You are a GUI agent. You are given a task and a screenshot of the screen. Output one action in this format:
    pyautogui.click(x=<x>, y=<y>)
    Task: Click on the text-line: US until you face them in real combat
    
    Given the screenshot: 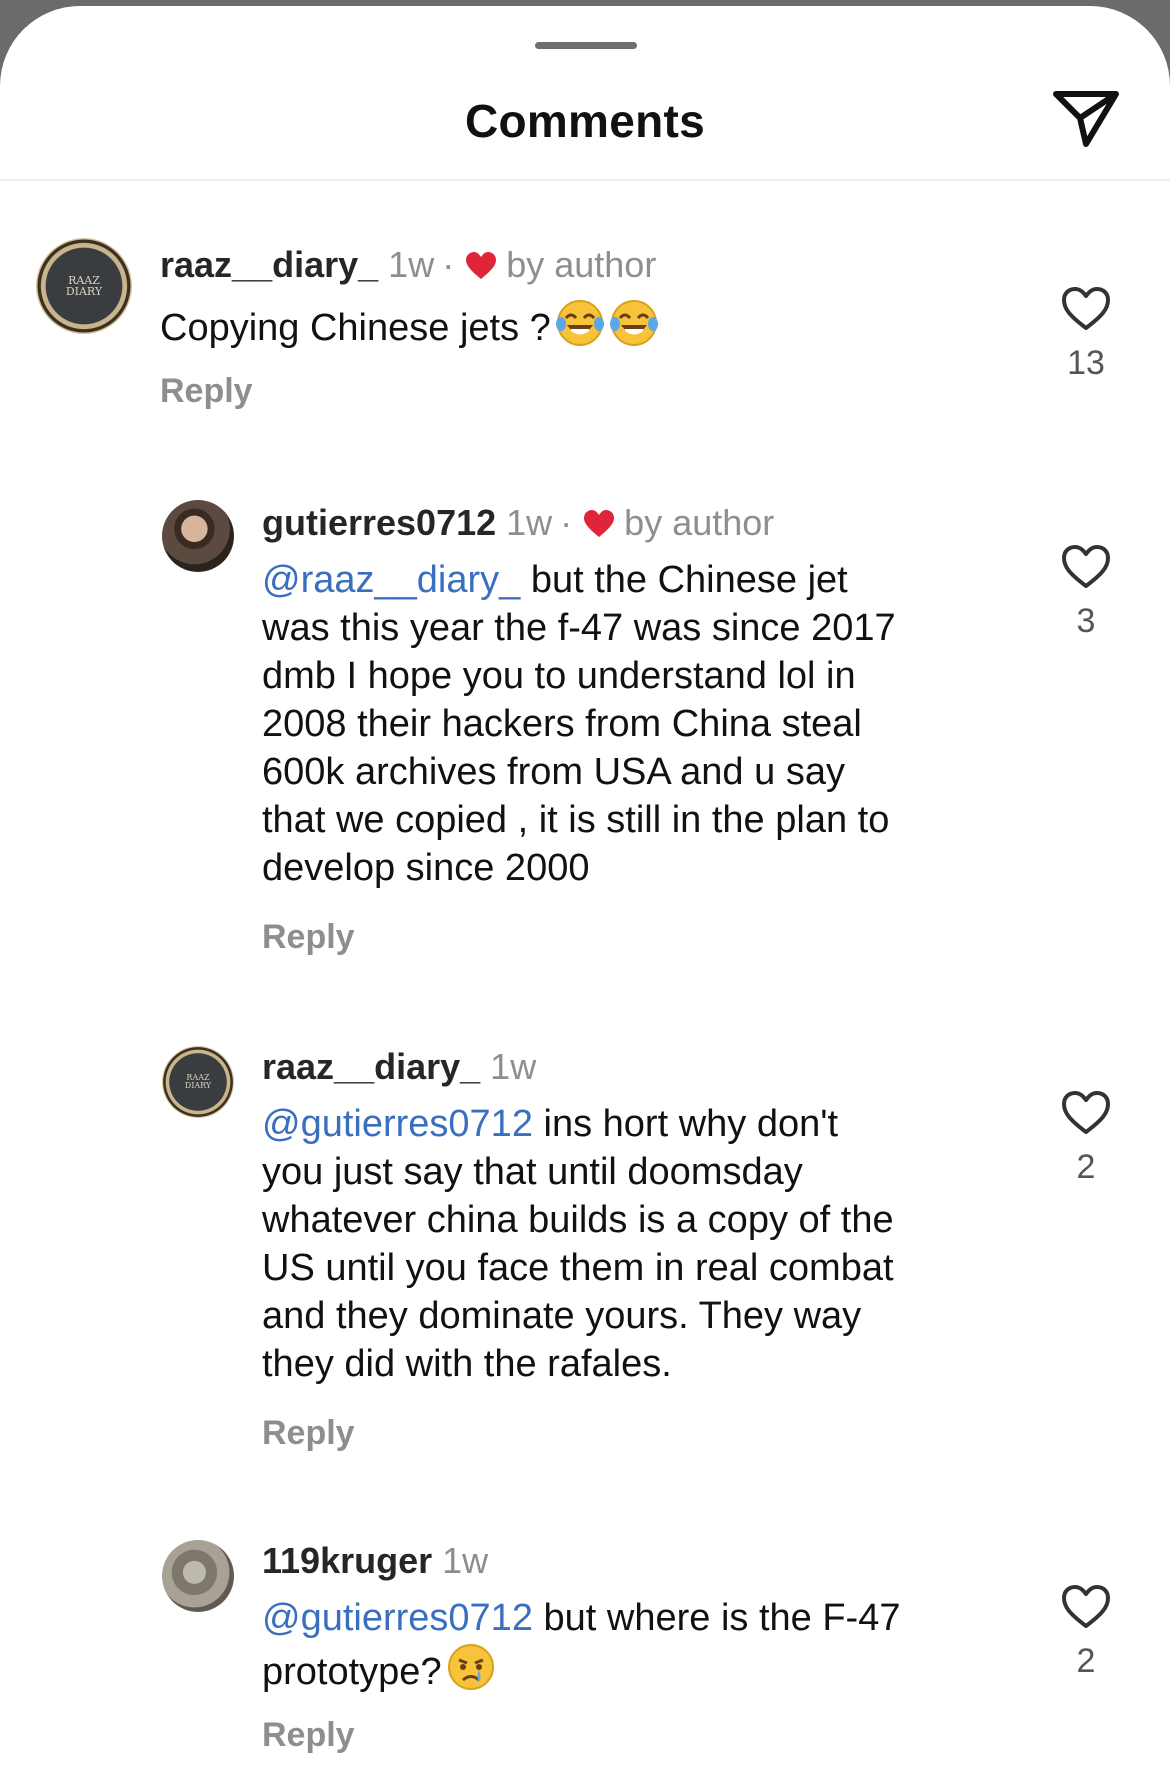 What is the action you would take?
    pyautogui.click(x=578, y=1268)
    